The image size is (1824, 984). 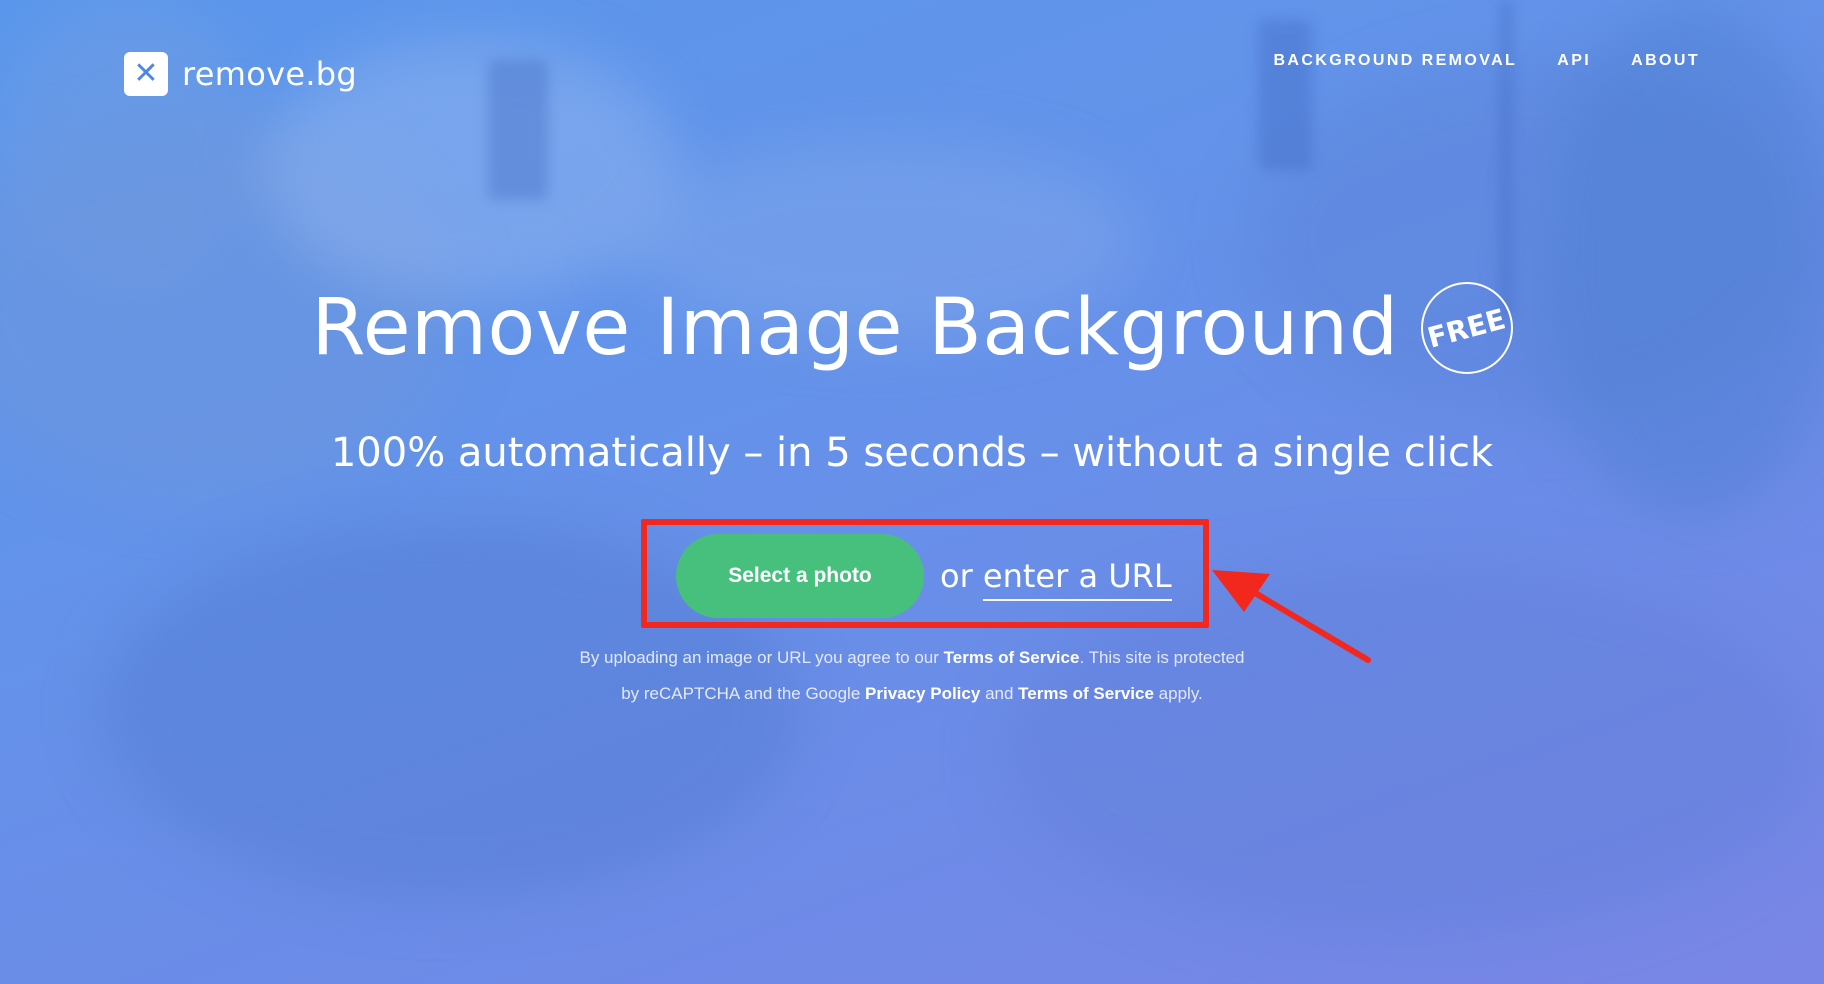 I want to click on top-nav: BACKGROUND REMOVAL API ABOUT, so click(x=1486, y=61).